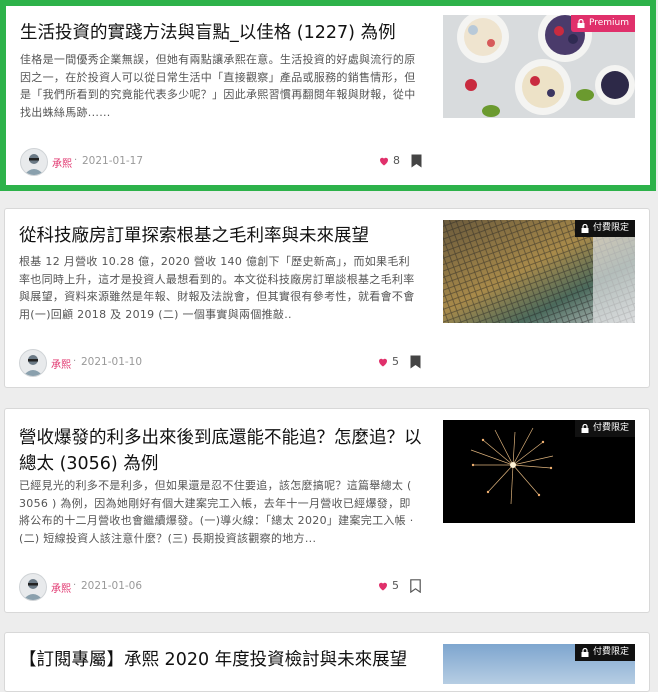 The height and width of the screenshot is (692, 658). I want to click on bookmark-outline-icon, so click(415, 586).